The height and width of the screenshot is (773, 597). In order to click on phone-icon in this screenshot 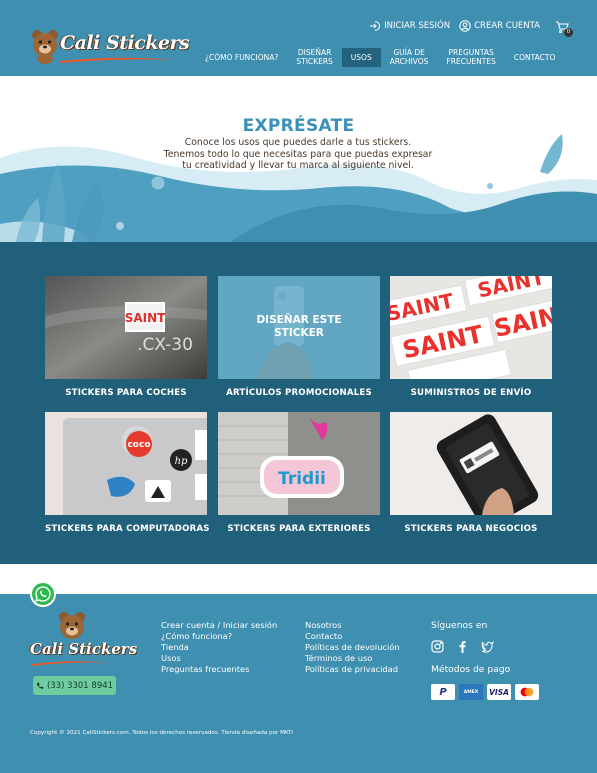, I will do `click(40, 685)`.